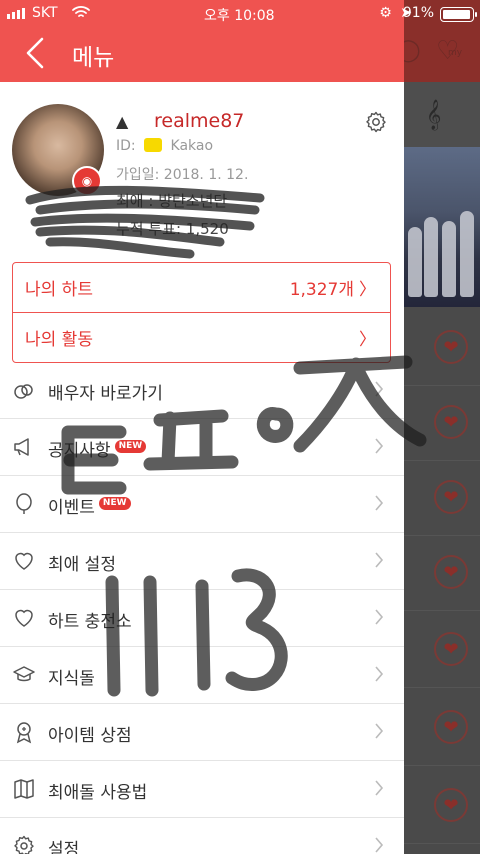  I want to click on user-id: ID: Kakao, so click(164, 146).